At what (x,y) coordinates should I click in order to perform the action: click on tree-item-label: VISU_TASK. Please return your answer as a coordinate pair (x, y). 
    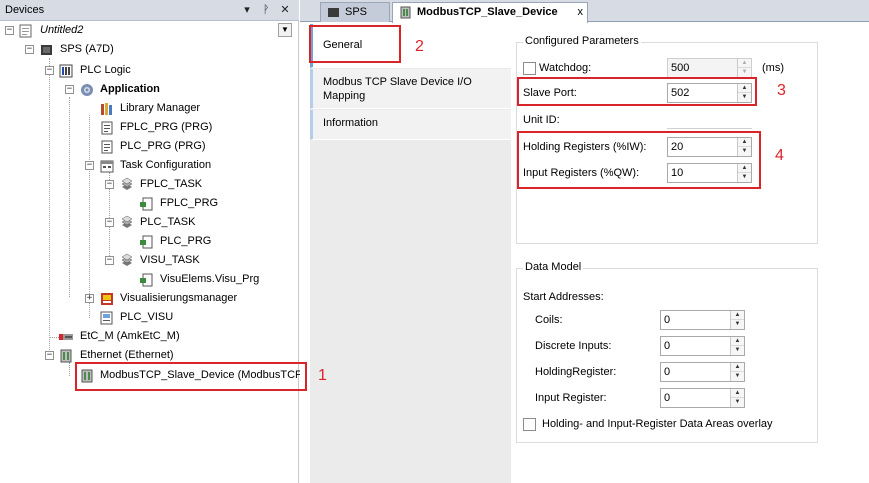
    Looking at the image, I should click on (170, 260).